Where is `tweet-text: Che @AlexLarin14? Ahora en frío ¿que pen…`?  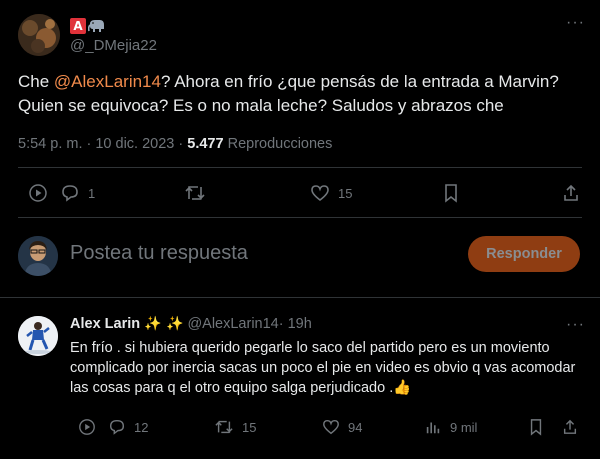
tweet-text: Che @AlexLarin14? Ahora en frío ¿que pen… is located at coordinates (303, 94).